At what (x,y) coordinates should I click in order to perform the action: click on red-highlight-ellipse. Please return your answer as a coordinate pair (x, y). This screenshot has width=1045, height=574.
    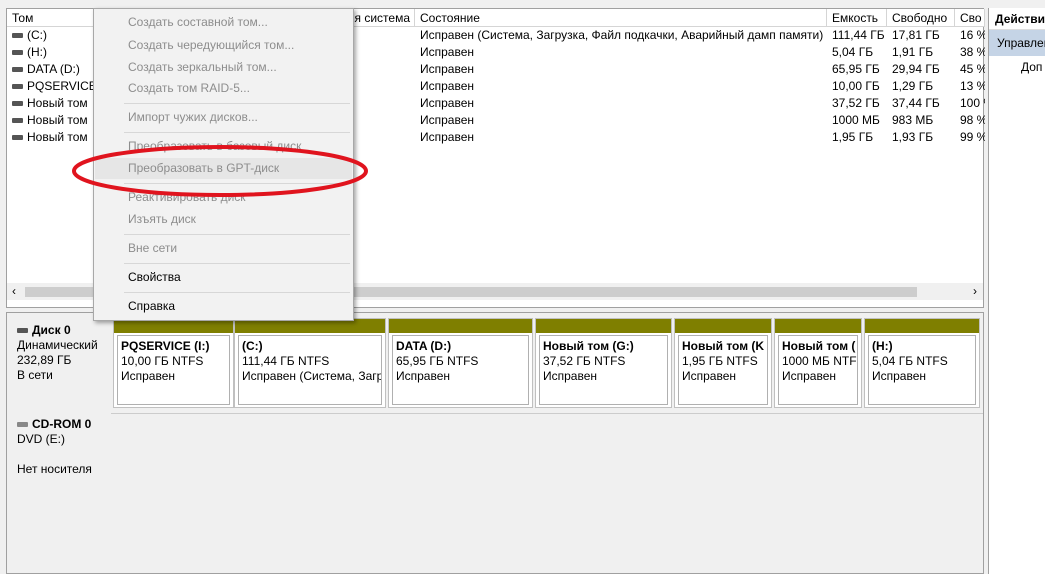
    Looking at the image, I should click on (220, 171).